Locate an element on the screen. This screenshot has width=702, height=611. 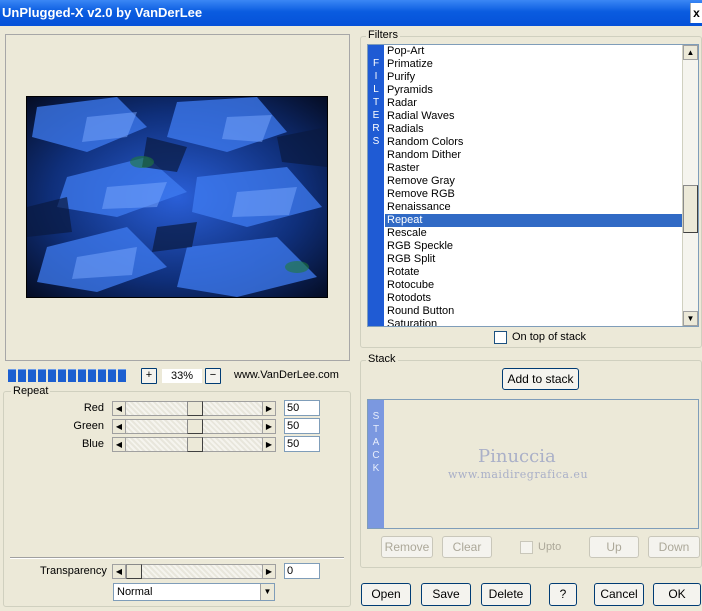
blue-thumb is located at coordinates (195, 444).